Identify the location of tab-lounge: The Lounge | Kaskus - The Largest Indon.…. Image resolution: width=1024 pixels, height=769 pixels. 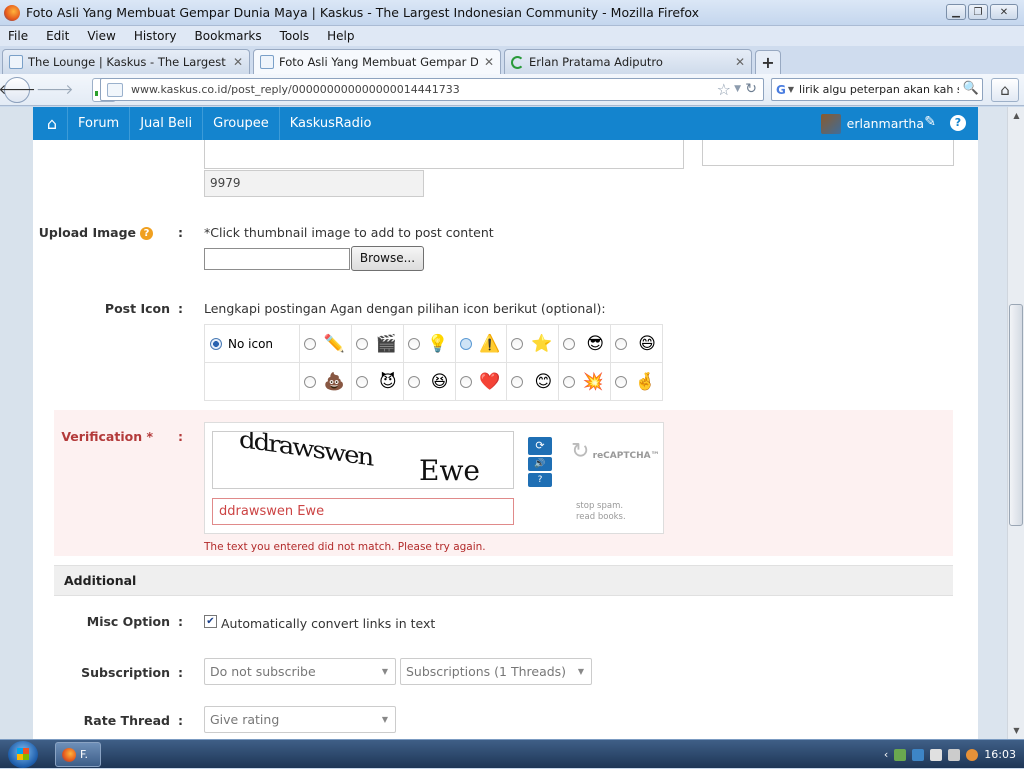
(126, 61).